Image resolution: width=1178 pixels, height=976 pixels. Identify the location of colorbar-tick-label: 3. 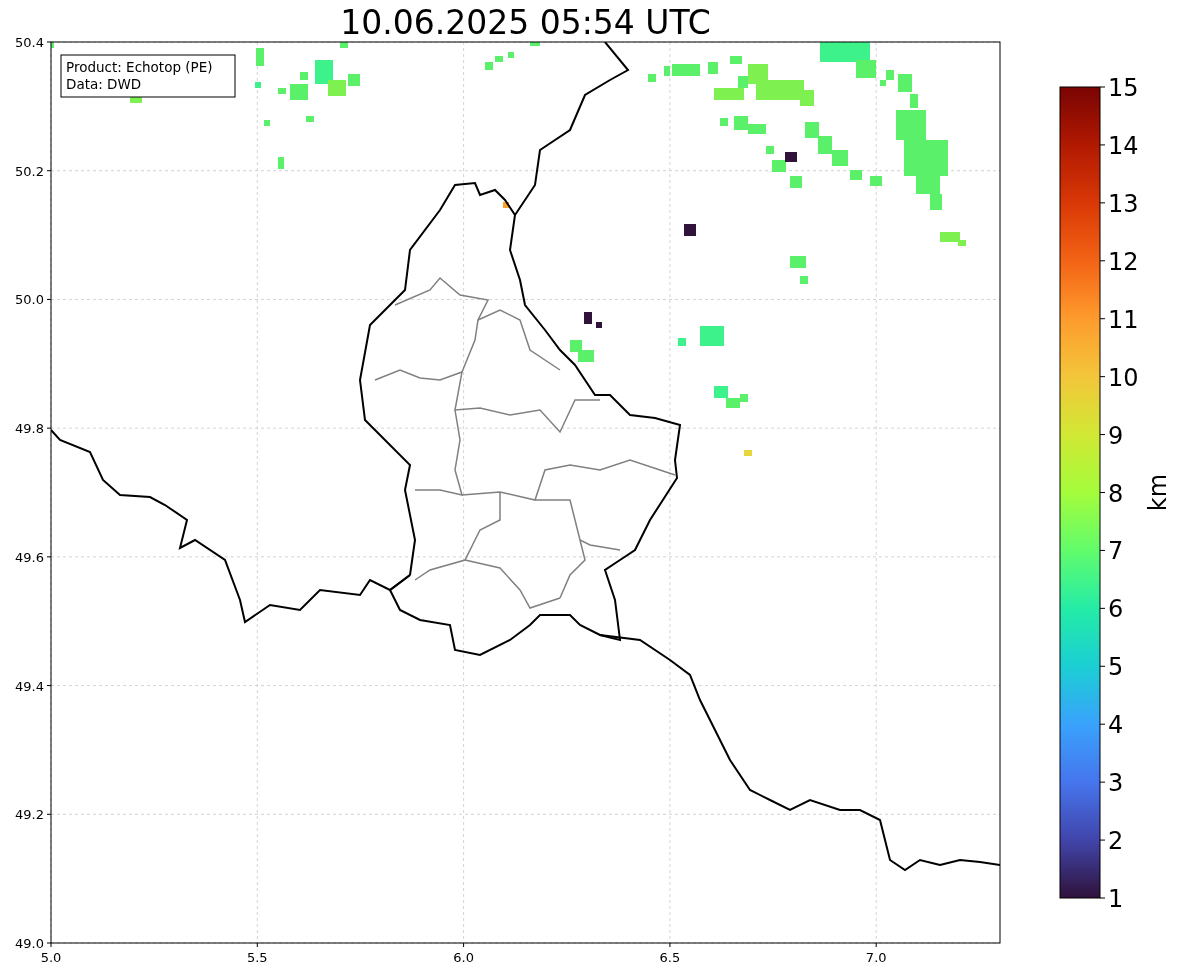
(1116, 783).